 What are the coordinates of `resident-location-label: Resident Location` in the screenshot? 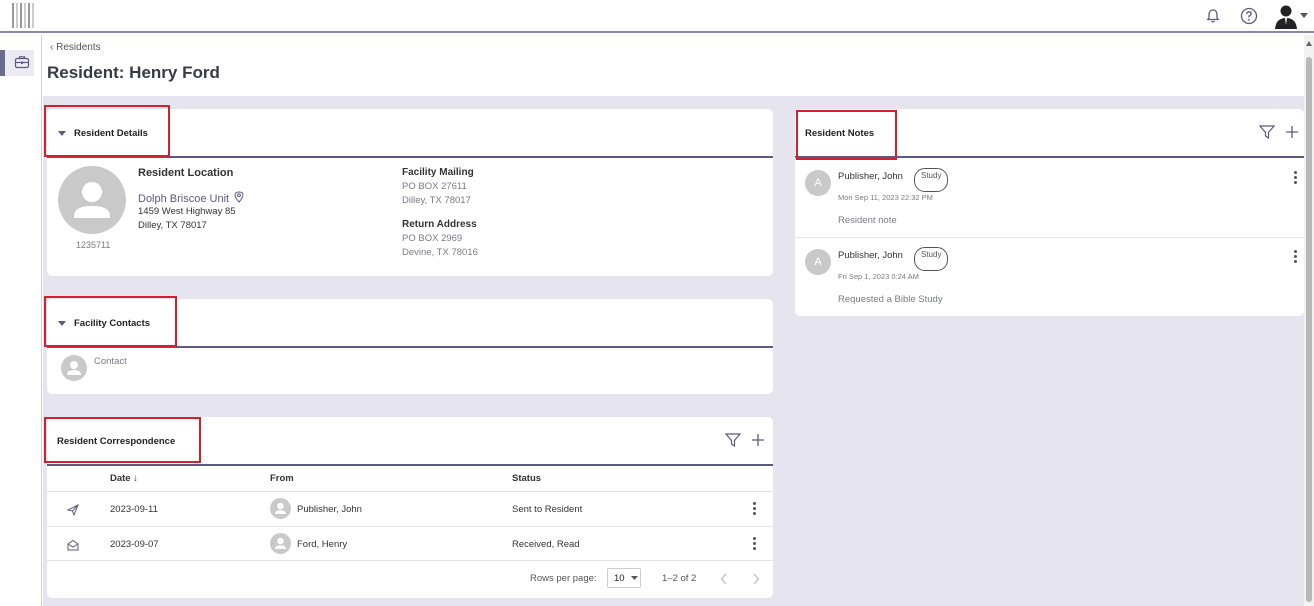 It's located at (186, 173).